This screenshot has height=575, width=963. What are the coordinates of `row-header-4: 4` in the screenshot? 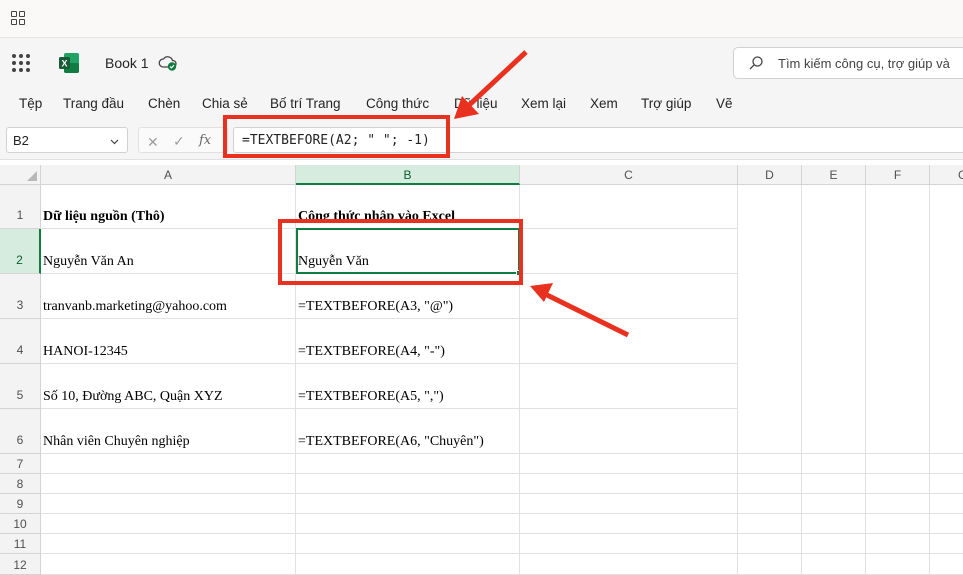 It's located at (20, 341).